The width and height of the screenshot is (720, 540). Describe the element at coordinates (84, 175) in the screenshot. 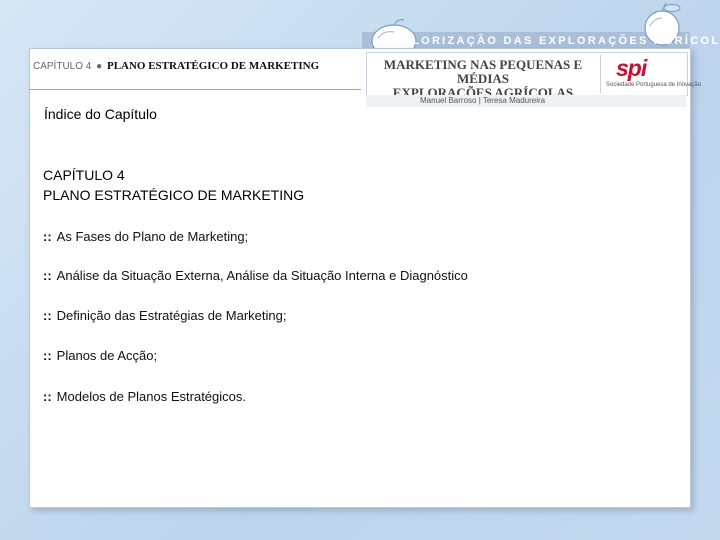

I see `chapter-number: CAPÍTULO 4` at that location.